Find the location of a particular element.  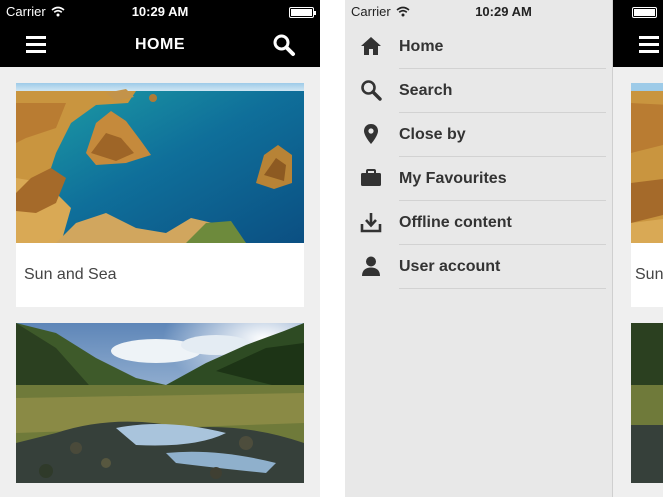

menu-item-label: User account is located at coordinates (450, 266).